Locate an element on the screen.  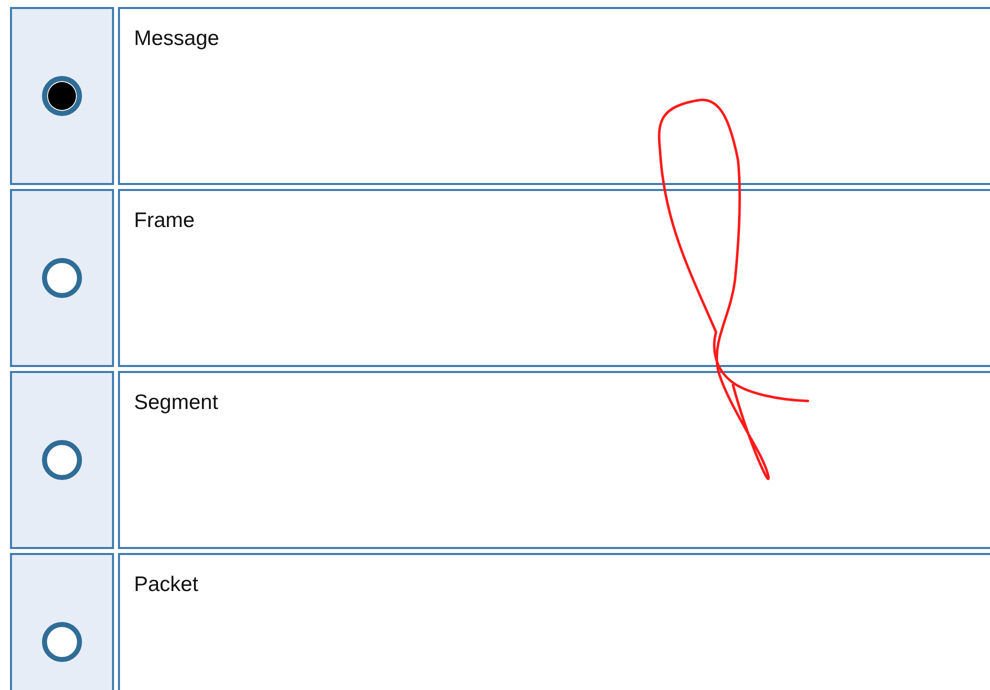
option-label: Packet is located at coordinates (166, 584).